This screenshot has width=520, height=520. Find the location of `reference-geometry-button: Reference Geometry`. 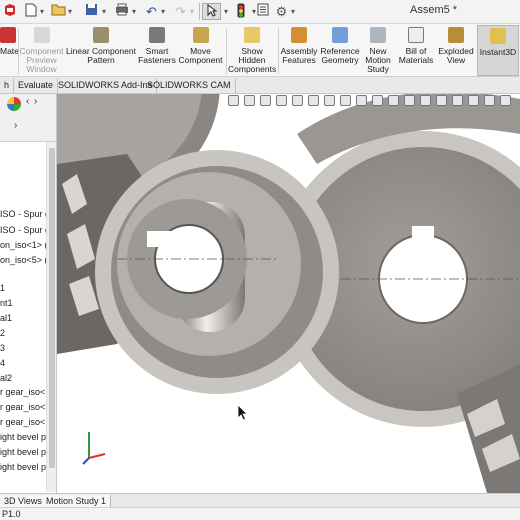

reference-geometry-button: Reference Geometry is located at coordinates (340, 50).